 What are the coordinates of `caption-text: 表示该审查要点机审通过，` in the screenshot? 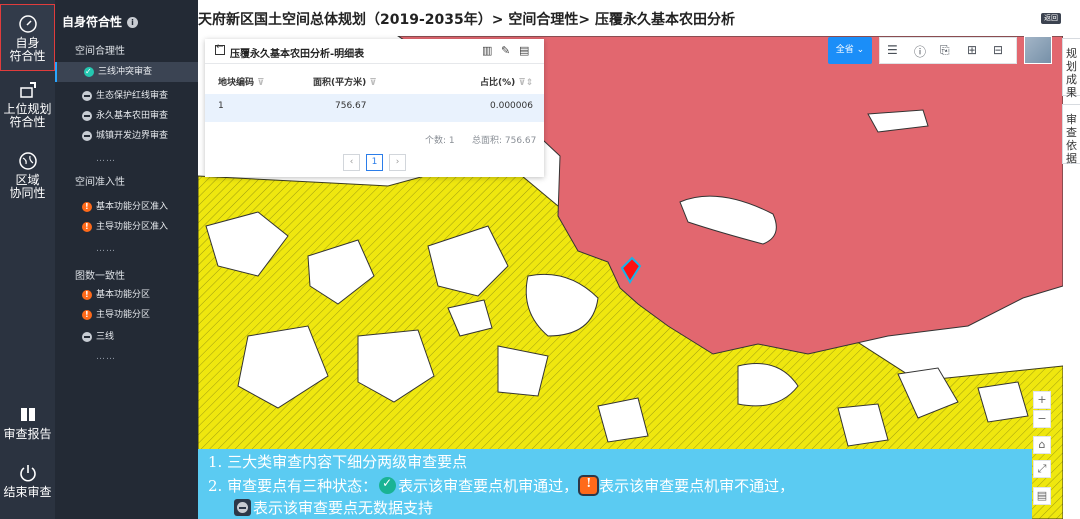 It's located at (488, 486).